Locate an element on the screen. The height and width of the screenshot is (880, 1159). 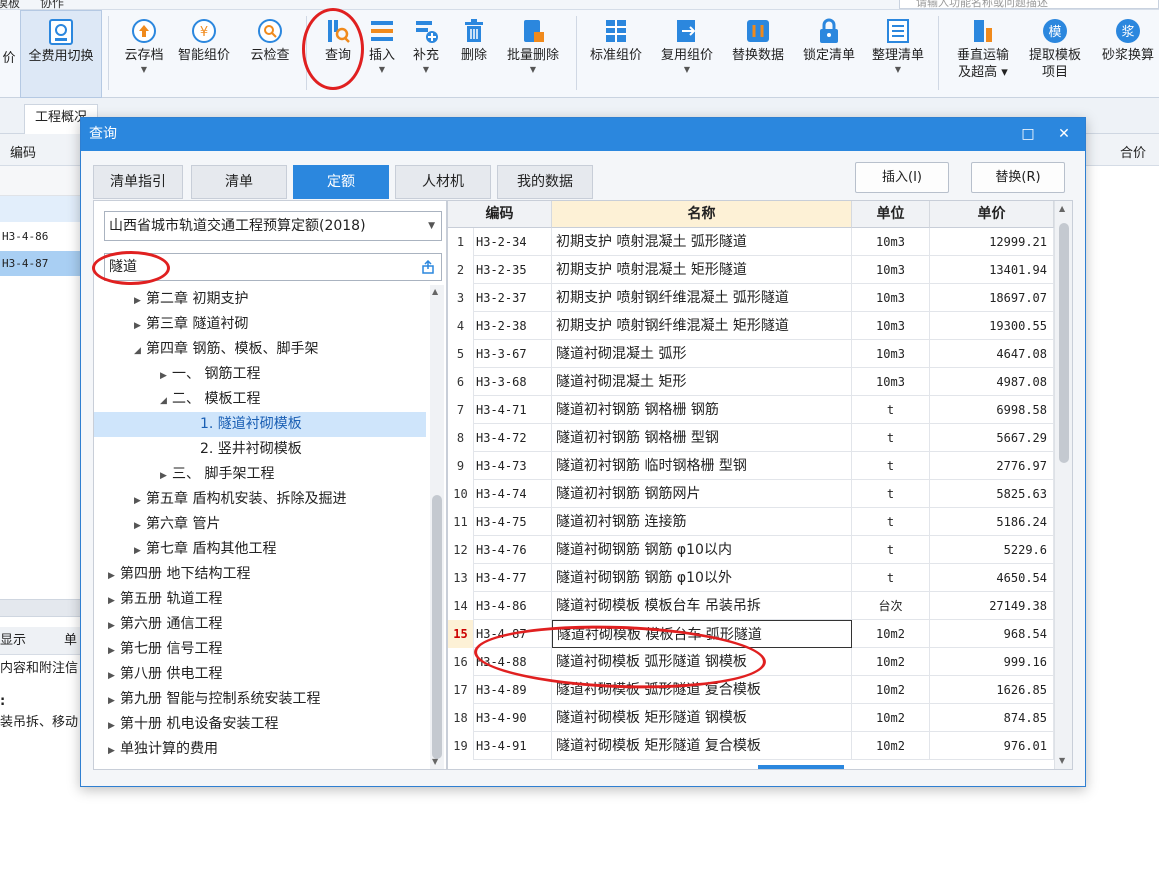
cell-price: 1626.85 is located at coordinates (992, 690).